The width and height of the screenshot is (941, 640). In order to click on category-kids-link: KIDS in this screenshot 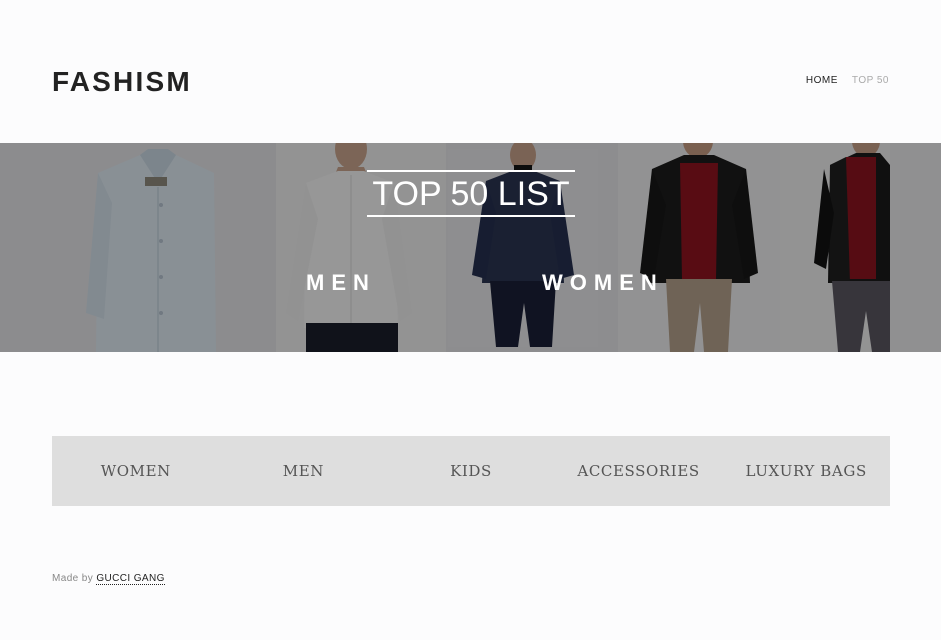, I will do `click(471, 471)`.